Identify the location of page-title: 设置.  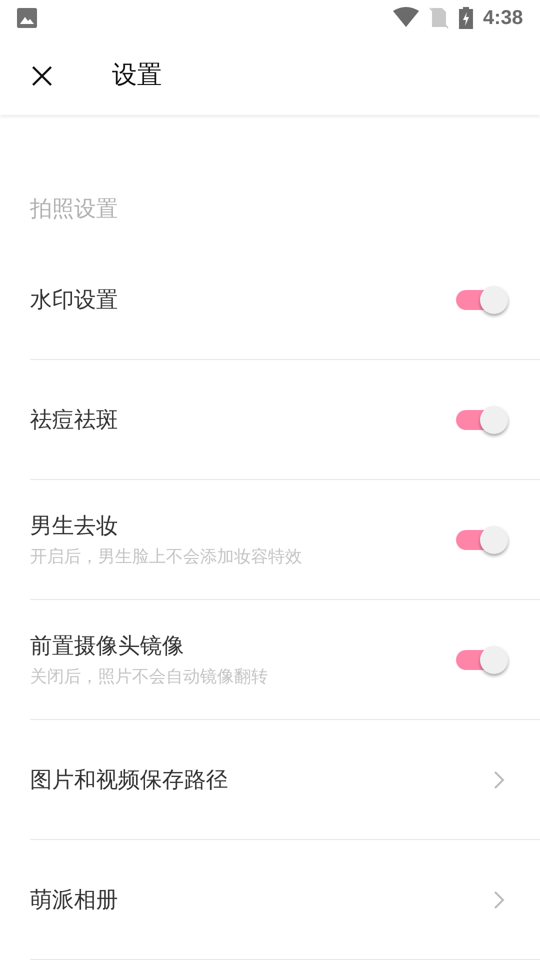
(137, 75).